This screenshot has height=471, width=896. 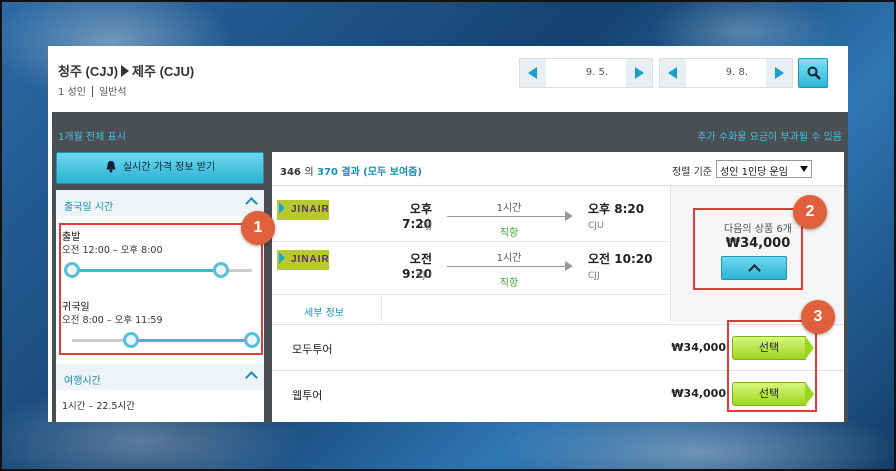 I want to click on arrival-time: 오후 8:20, so click(x=616, y=209).